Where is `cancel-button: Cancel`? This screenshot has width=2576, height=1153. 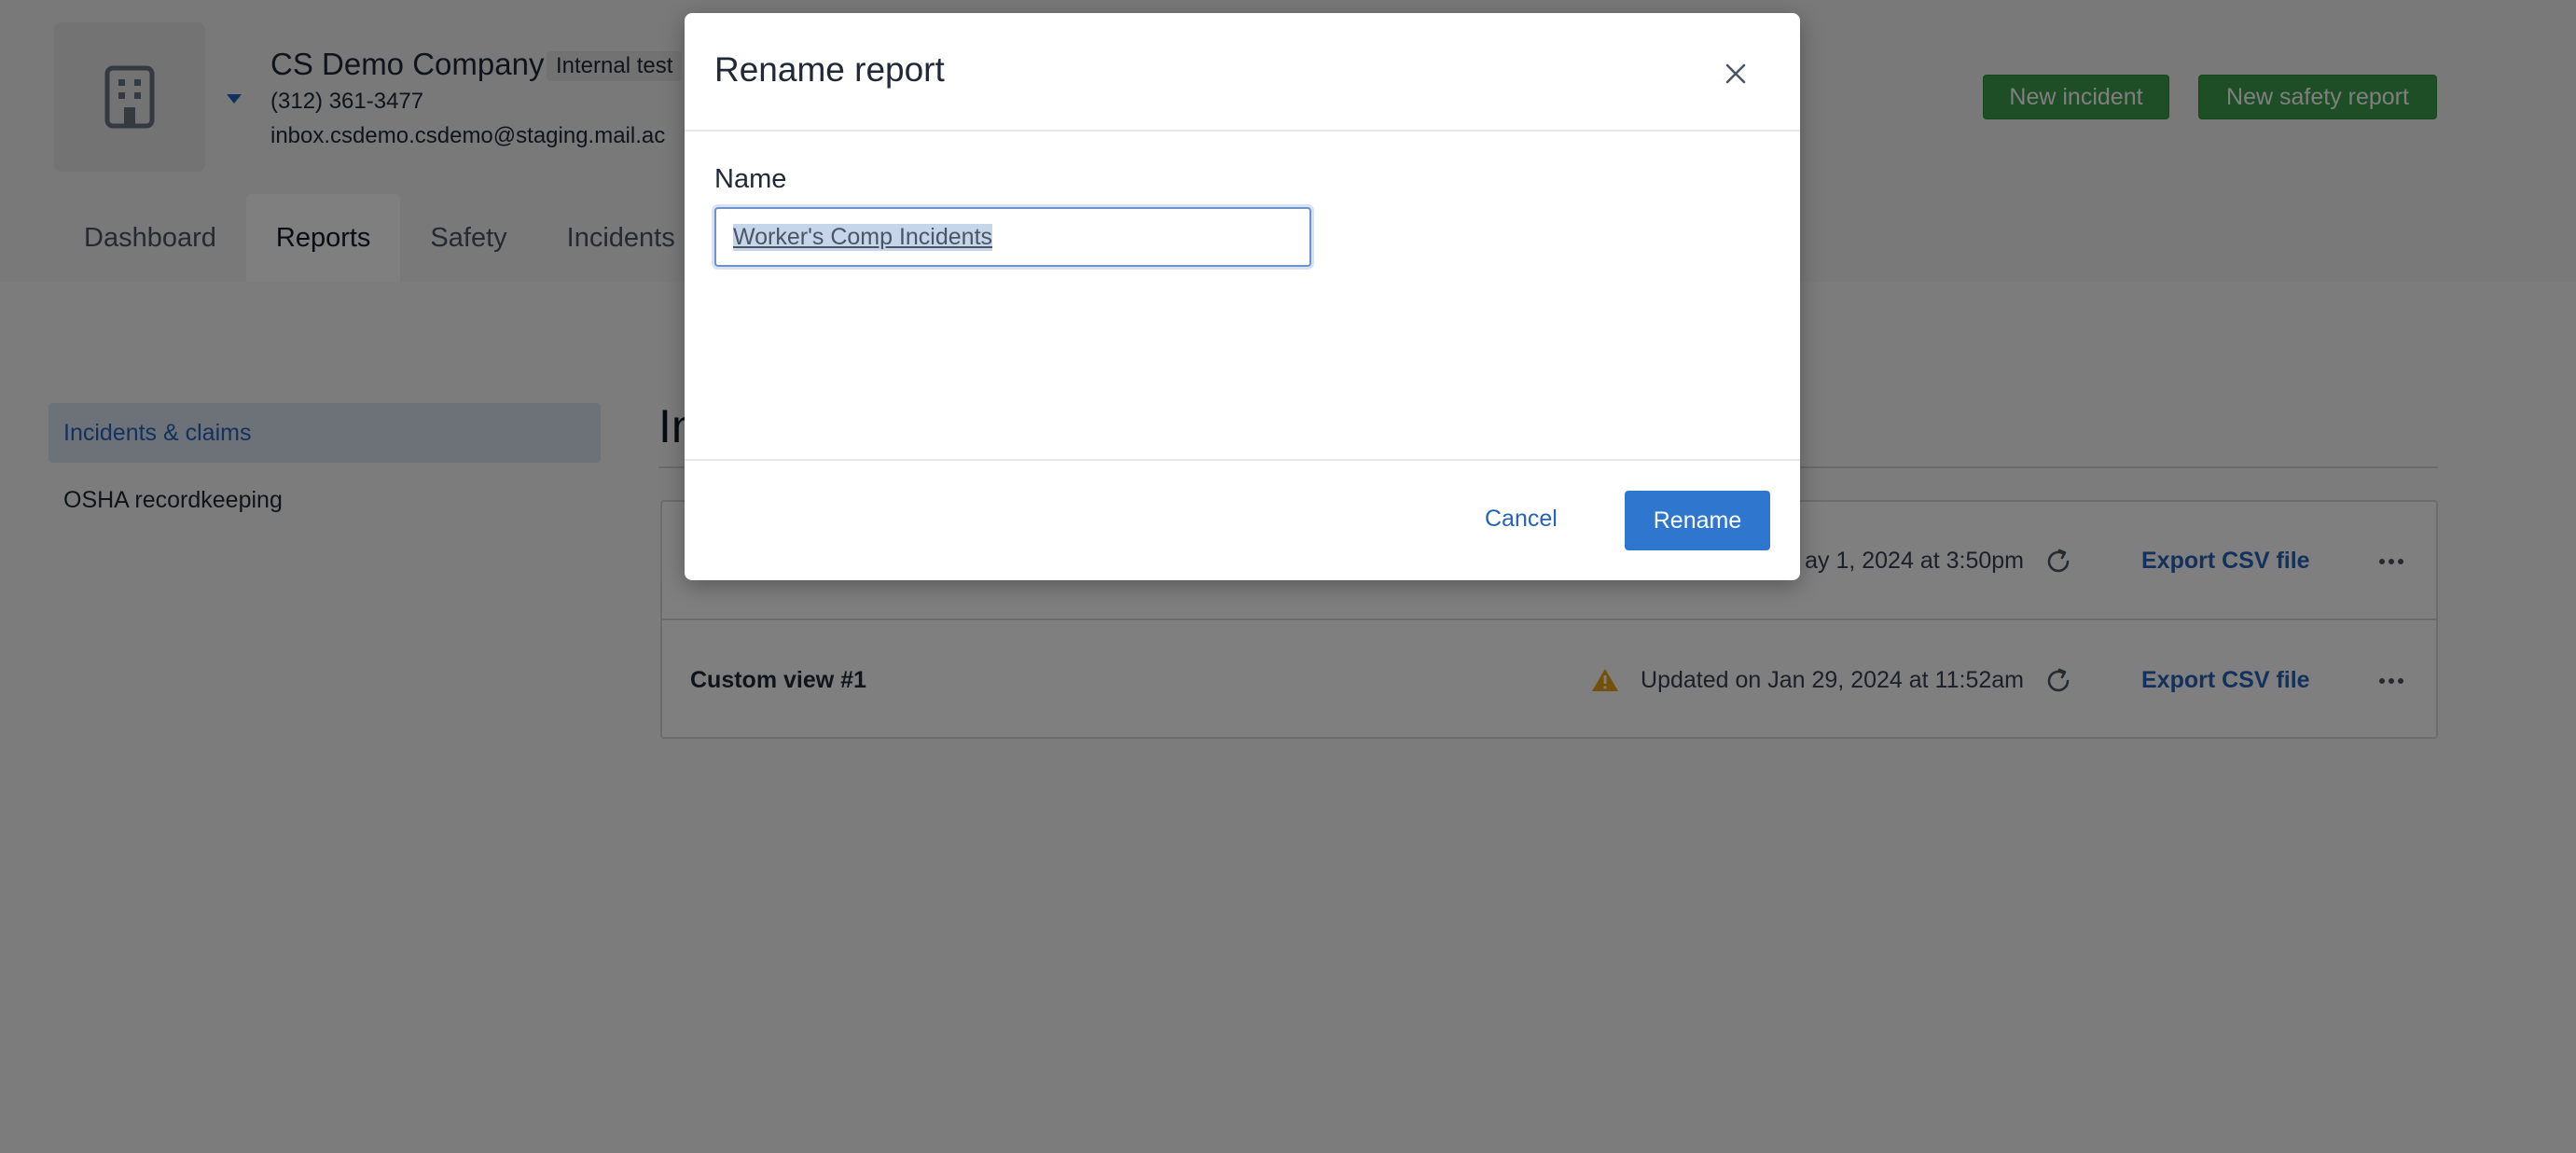
cancel-button: Cancel is located at coordinates (1521, 519).